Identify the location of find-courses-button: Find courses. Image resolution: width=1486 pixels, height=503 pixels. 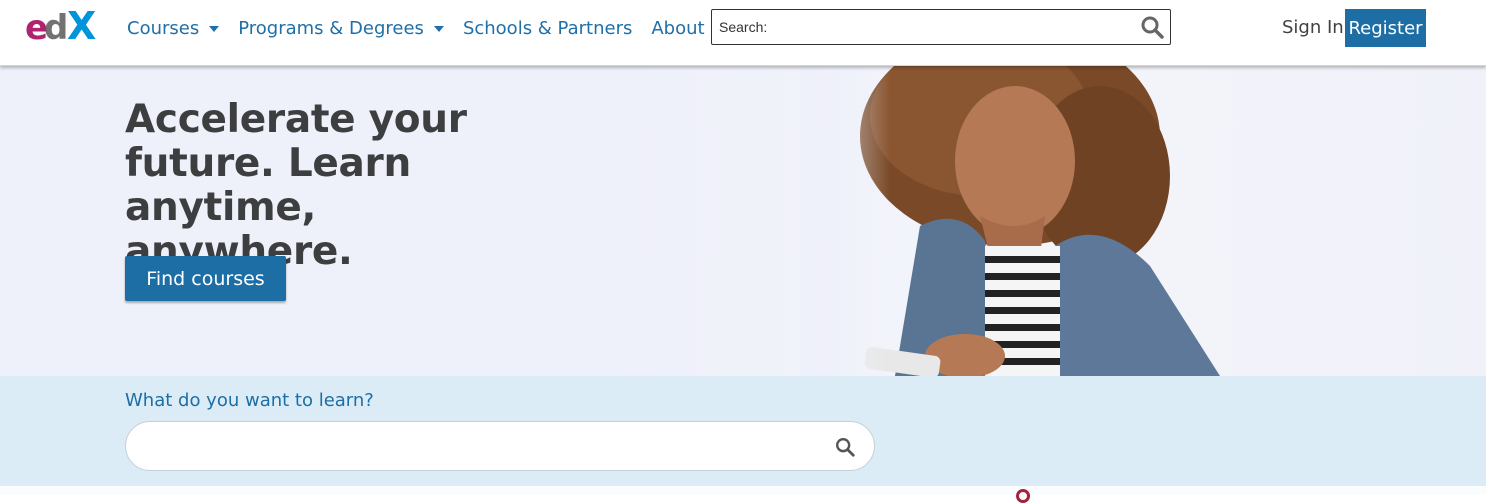
(205, 278).